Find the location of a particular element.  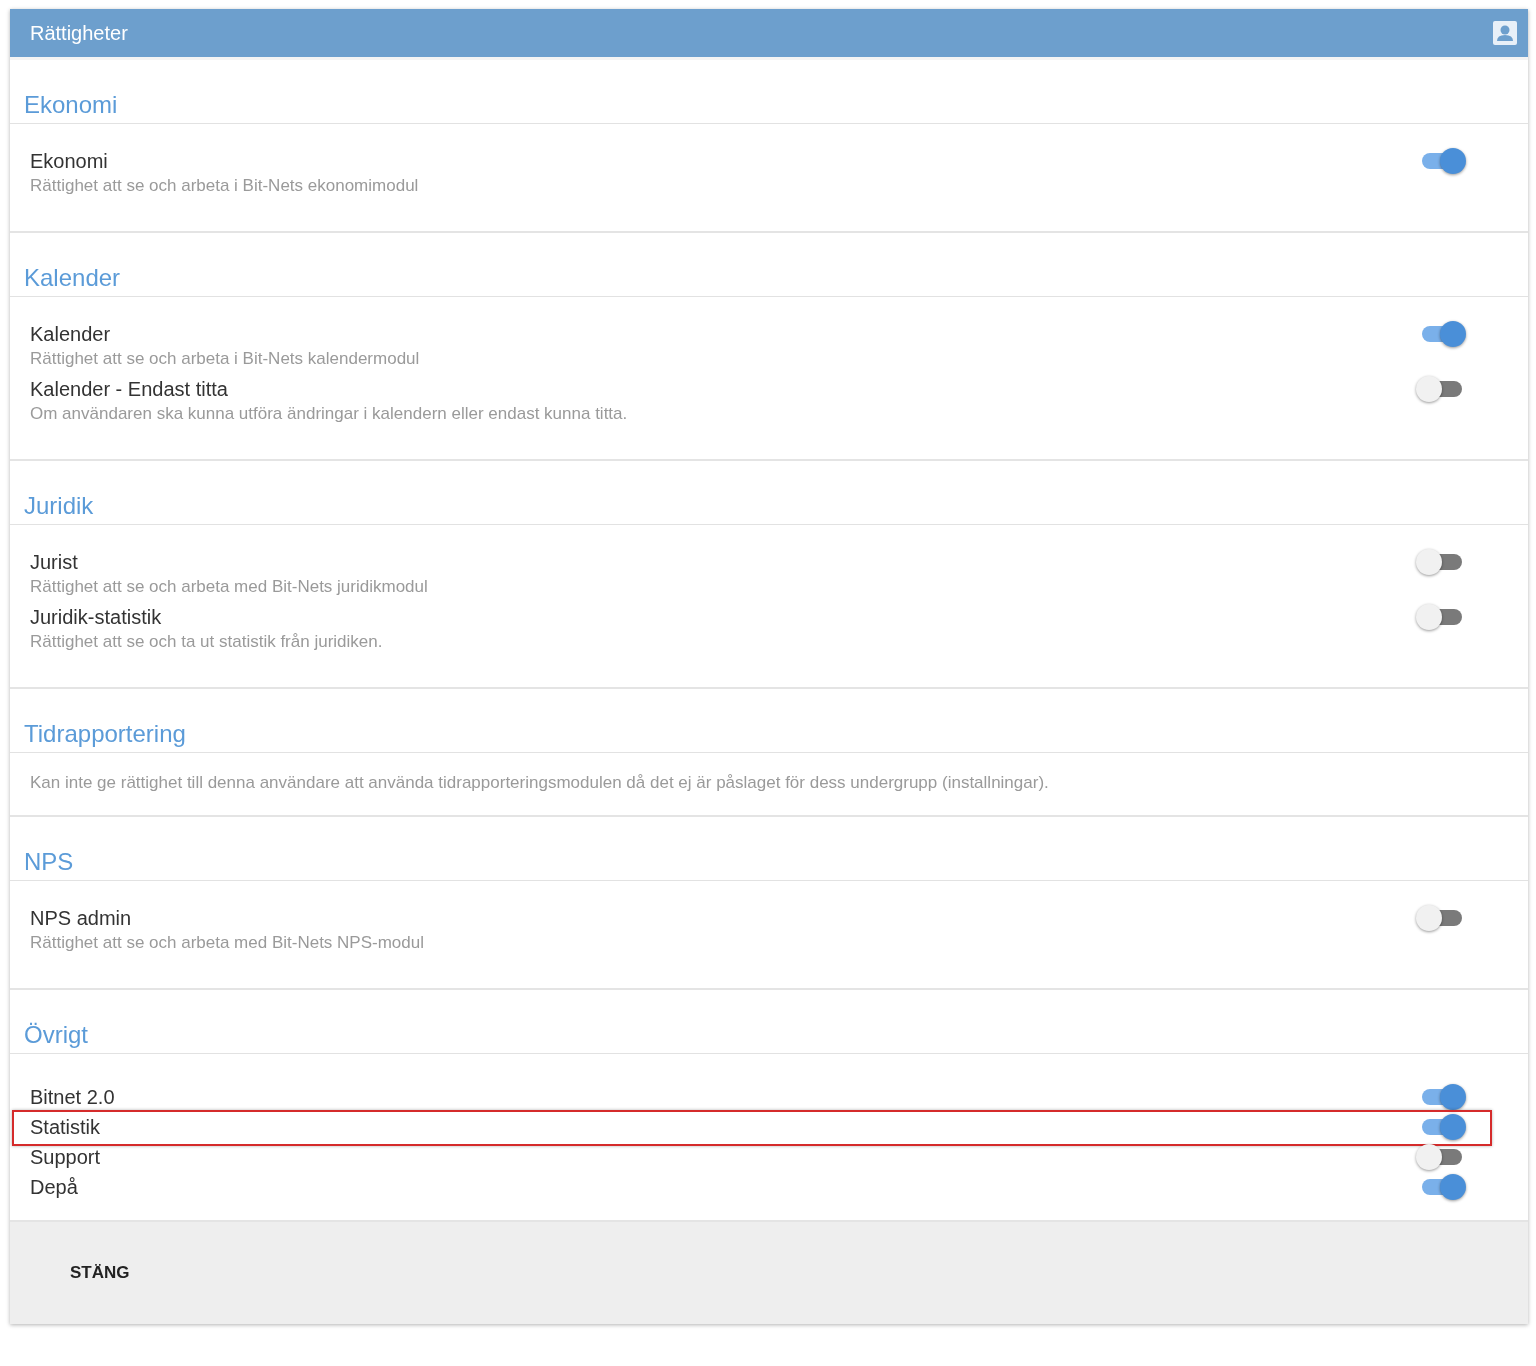

permission-label: NPS admin is located at coordinates (81, 918).